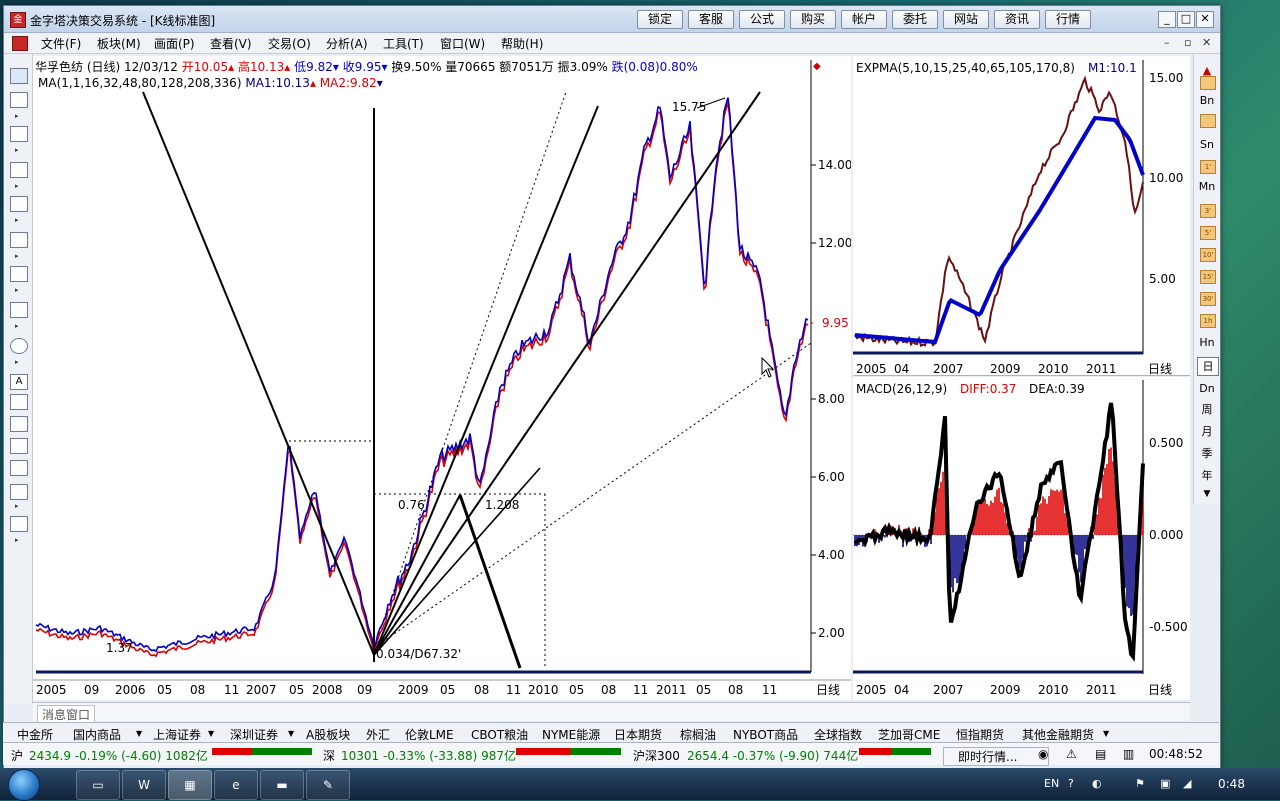  What do you see at coordinates (231, 43) in the screenshot?
I see `menu-view: 查看(V)` at bounding box center [231, 43].